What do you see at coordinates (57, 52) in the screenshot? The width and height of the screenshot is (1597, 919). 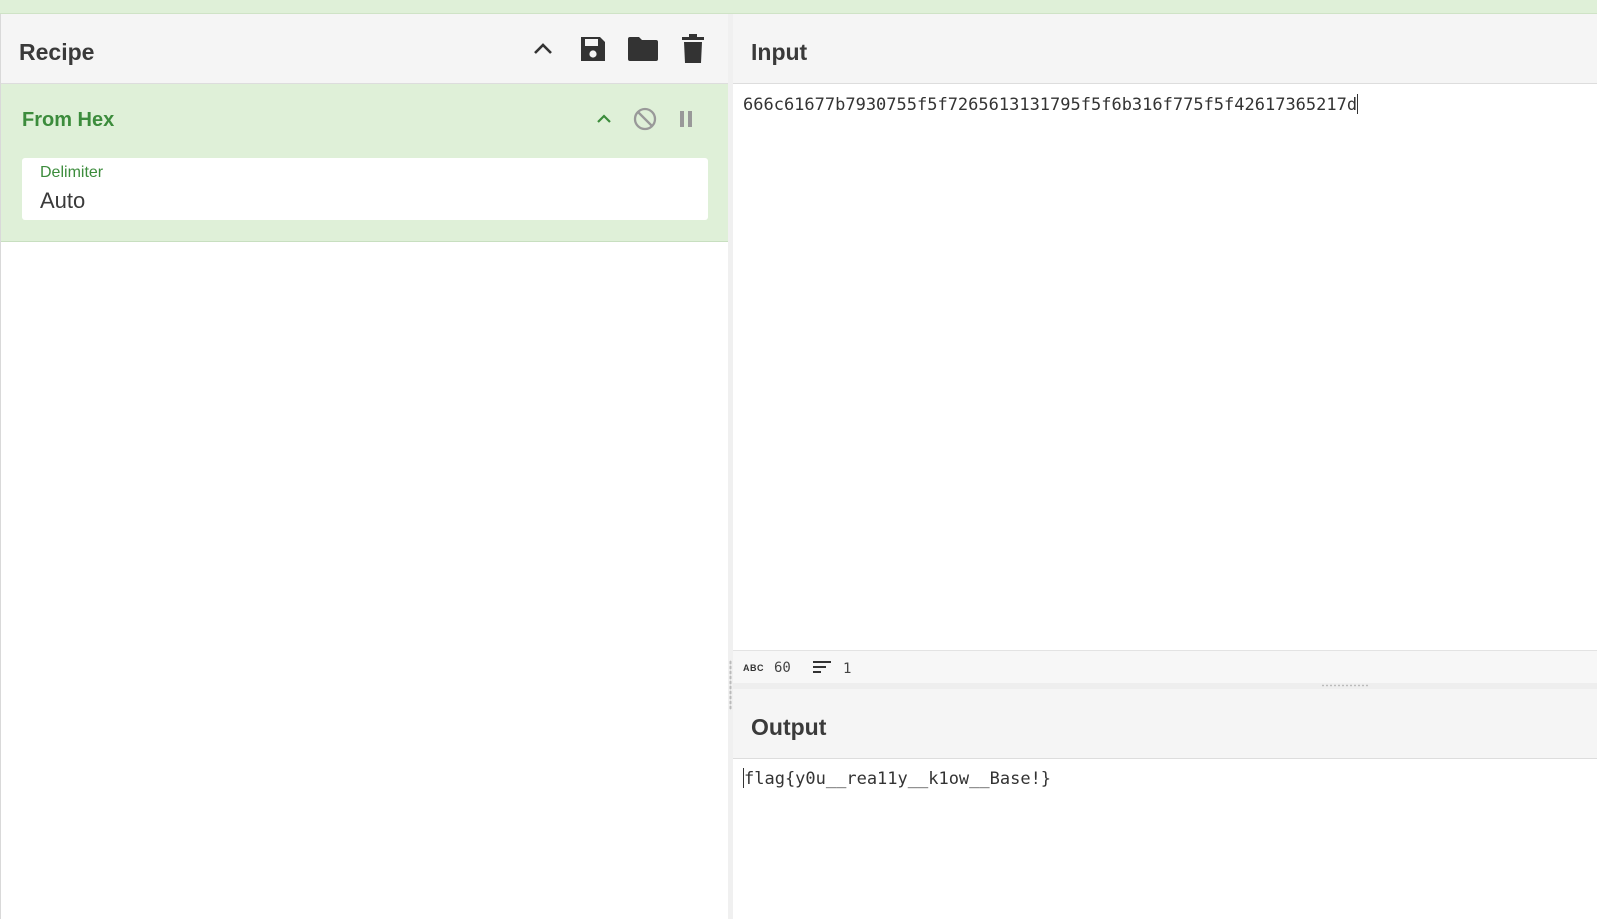 I see `recipe-title: Recipe` at bounding box center [57, 52].